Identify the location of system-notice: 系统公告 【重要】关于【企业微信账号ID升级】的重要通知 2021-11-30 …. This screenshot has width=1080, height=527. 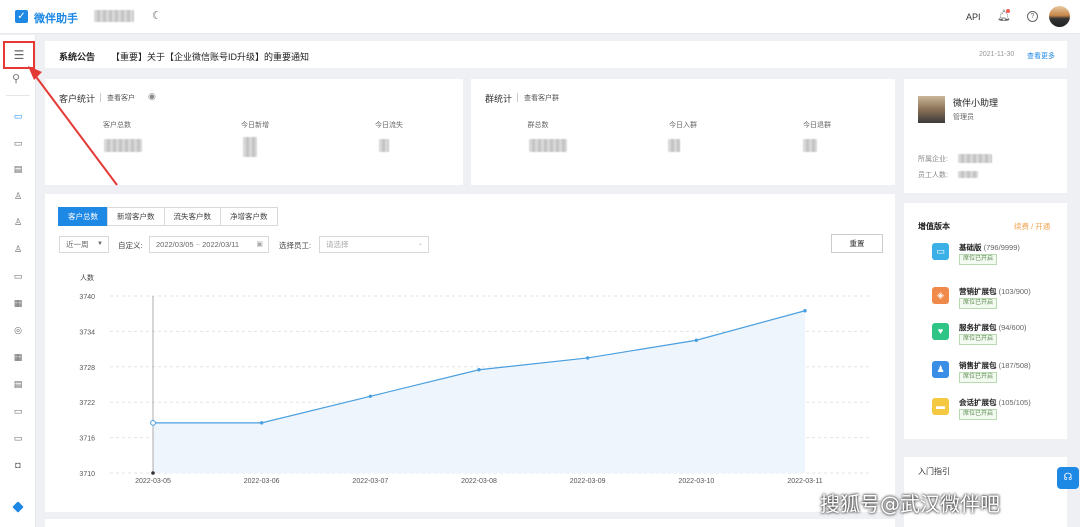
(556, 54).